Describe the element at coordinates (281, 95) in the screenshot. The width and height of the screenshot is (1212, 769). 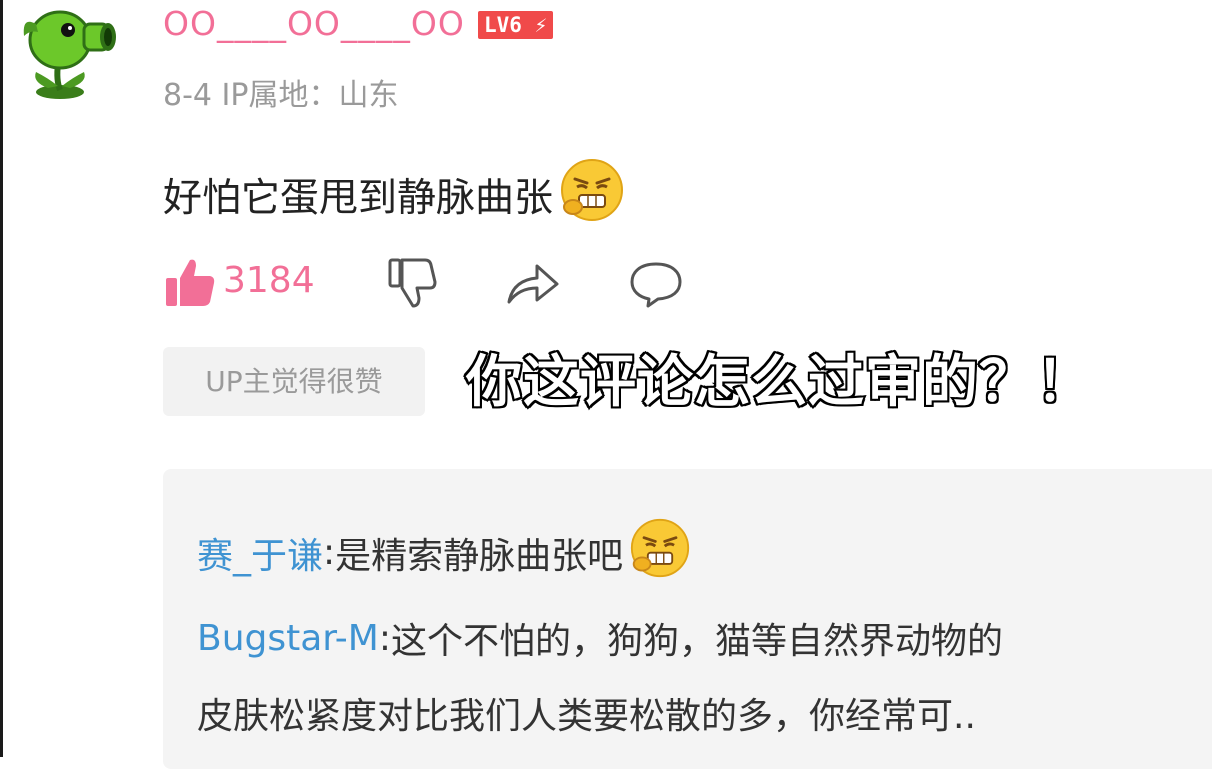
I see `comment-meta: 8-4 IP属地：山东` at that location.